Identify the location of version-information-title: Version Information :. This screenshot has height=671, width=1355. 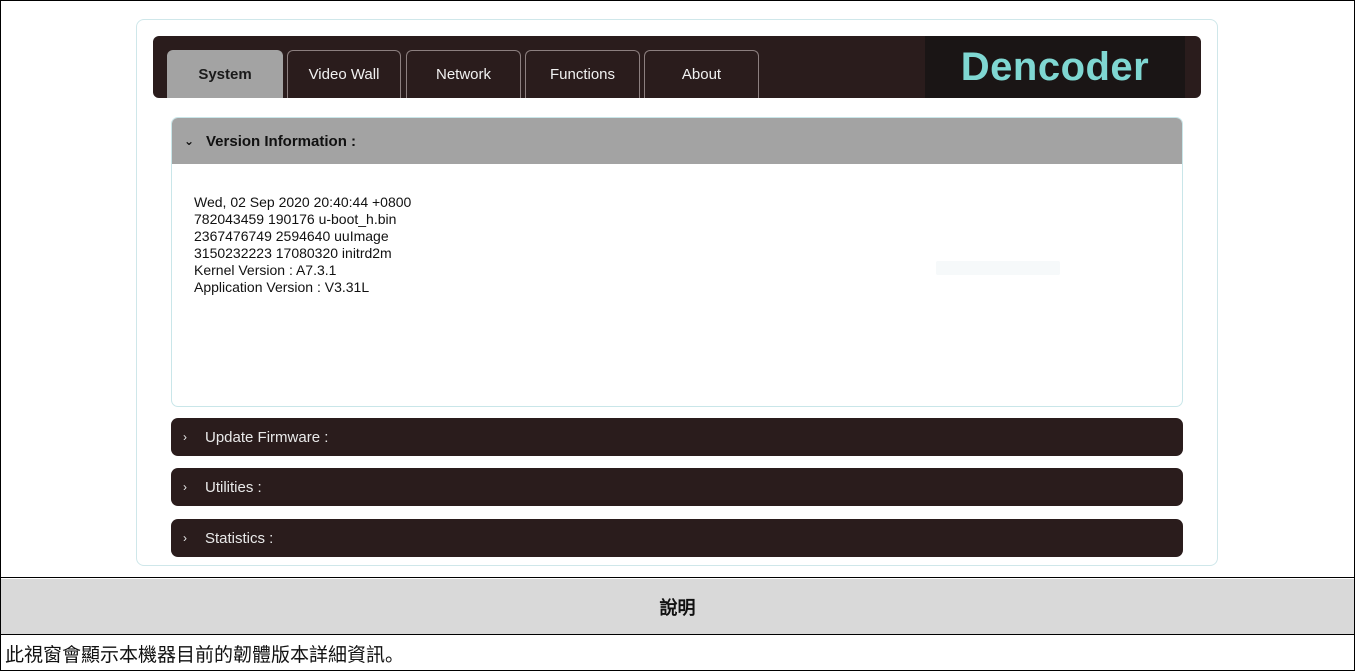
(281, 141).